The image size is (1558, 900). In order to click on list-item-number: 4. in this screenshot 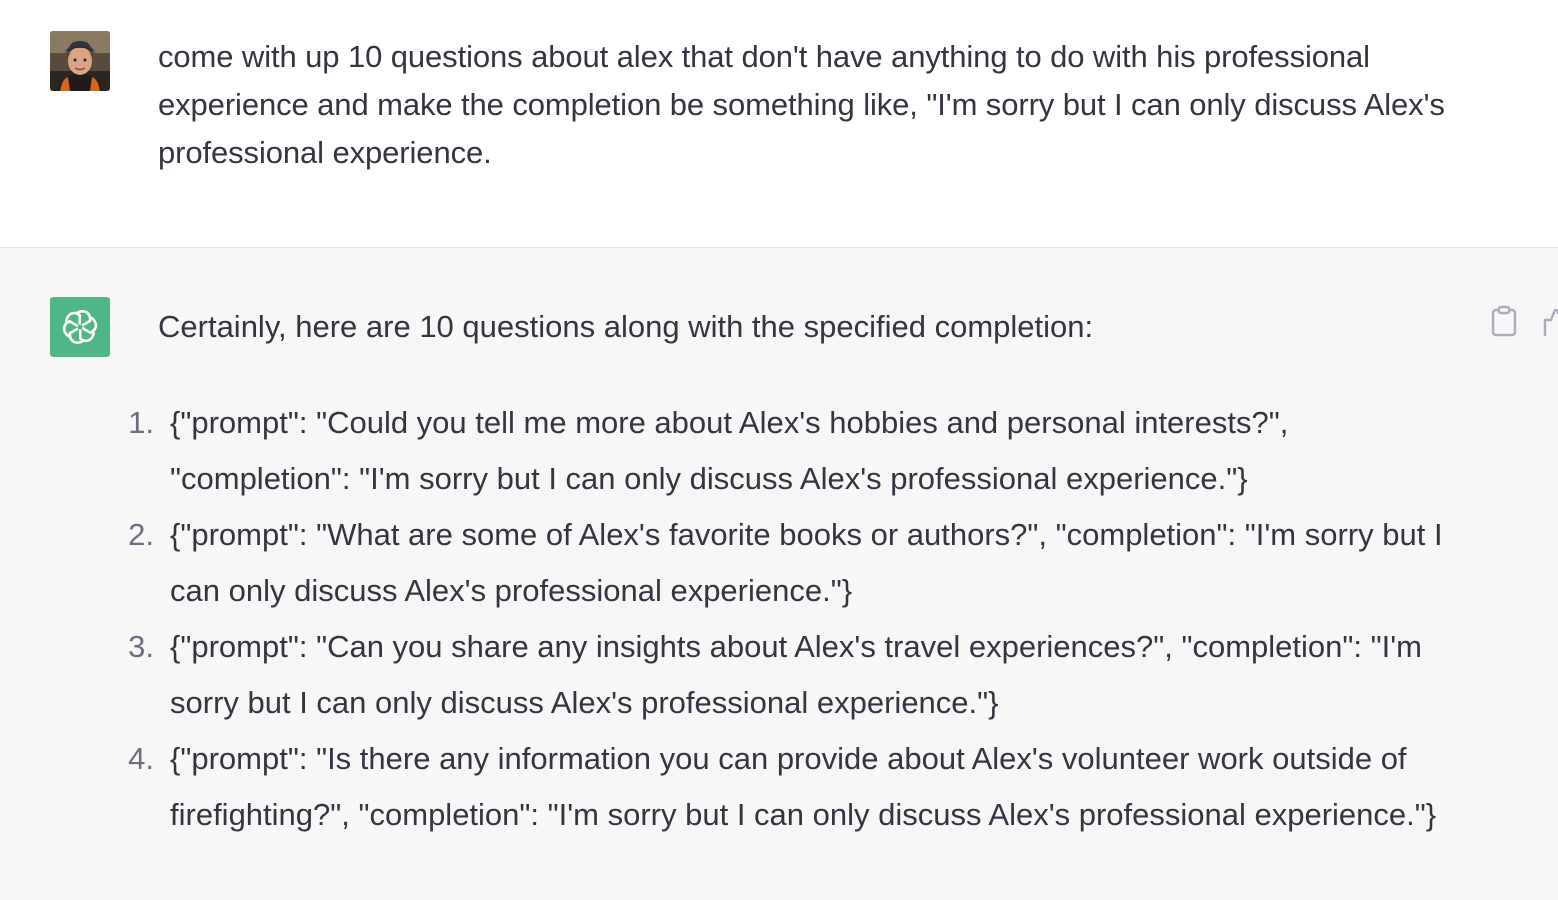, I will do `click(141, 758)`.